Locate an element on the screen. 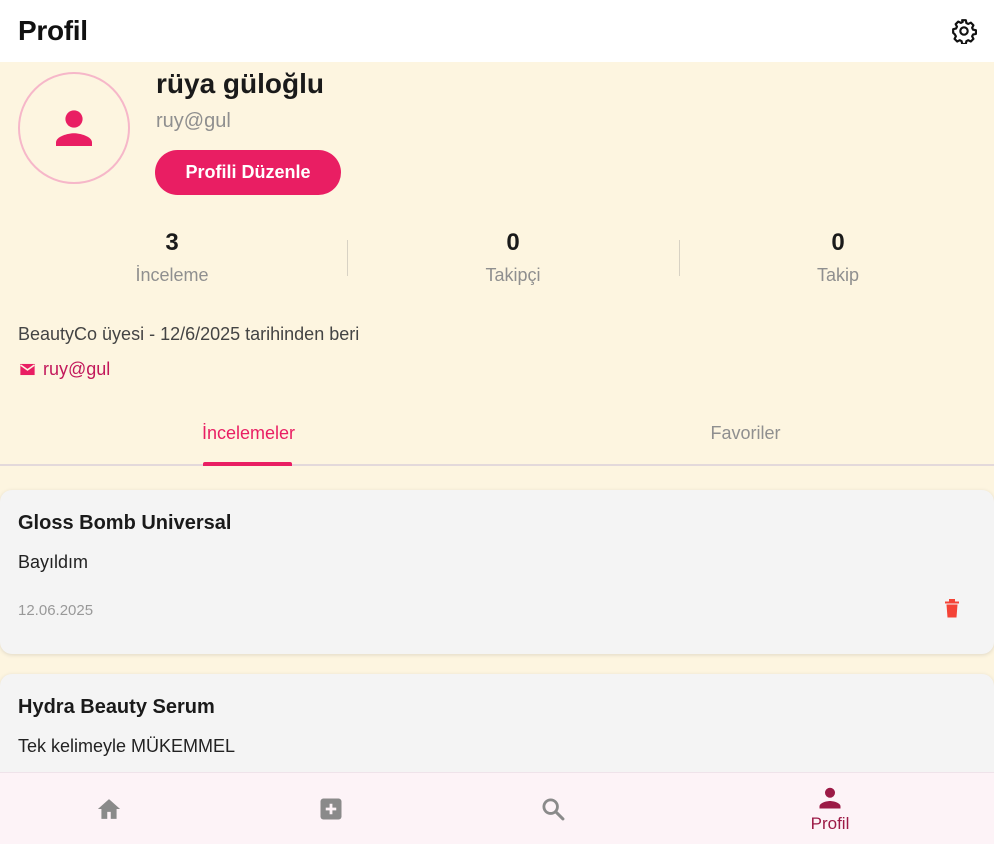 This screenshot has width=994, height=844. stat-label: Takipçi is located at coordinates (513, 275).